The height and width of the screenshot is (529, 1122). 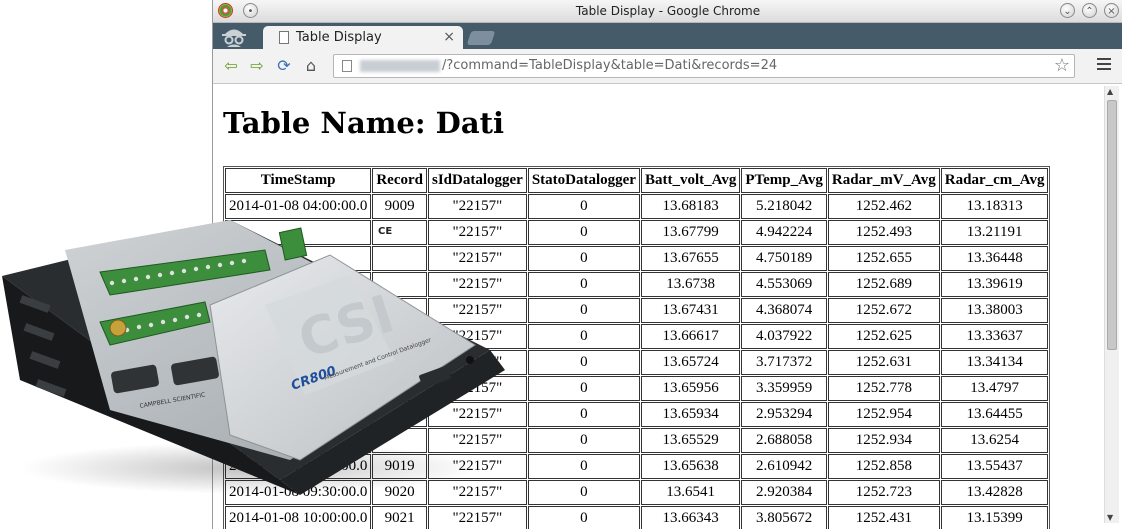 What do you see at coordinates (690, 232) in the screenshot?
I see `table-cell: 13.67799` at bounding box center [690, 232].